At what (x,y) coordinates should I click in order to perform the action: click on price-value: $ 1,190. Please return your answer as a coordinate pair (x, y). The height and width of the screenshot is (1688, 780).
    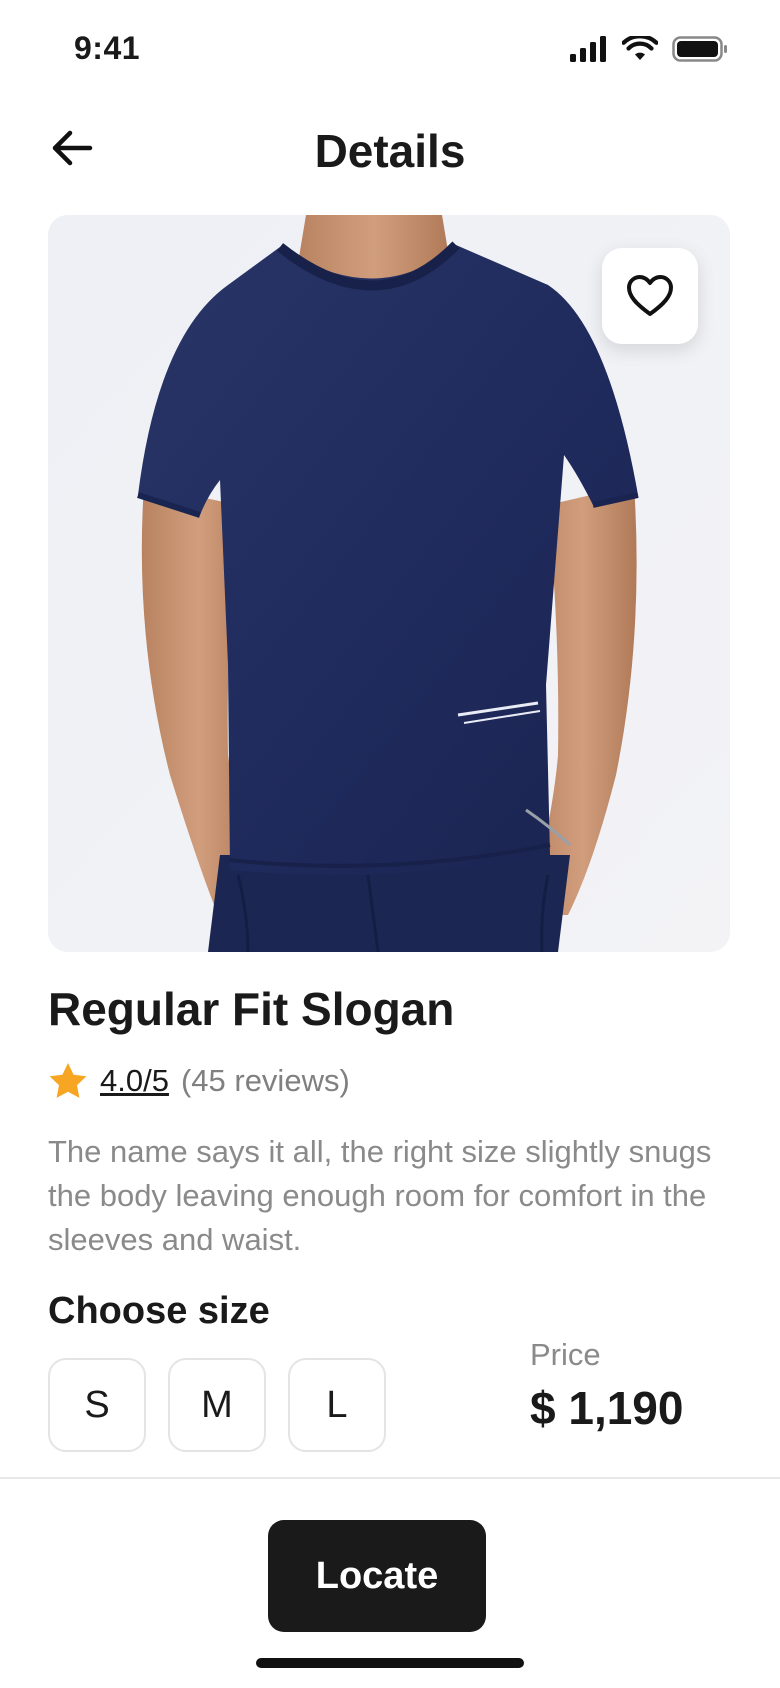
    Looking at the image, I should click on (607, 1408).